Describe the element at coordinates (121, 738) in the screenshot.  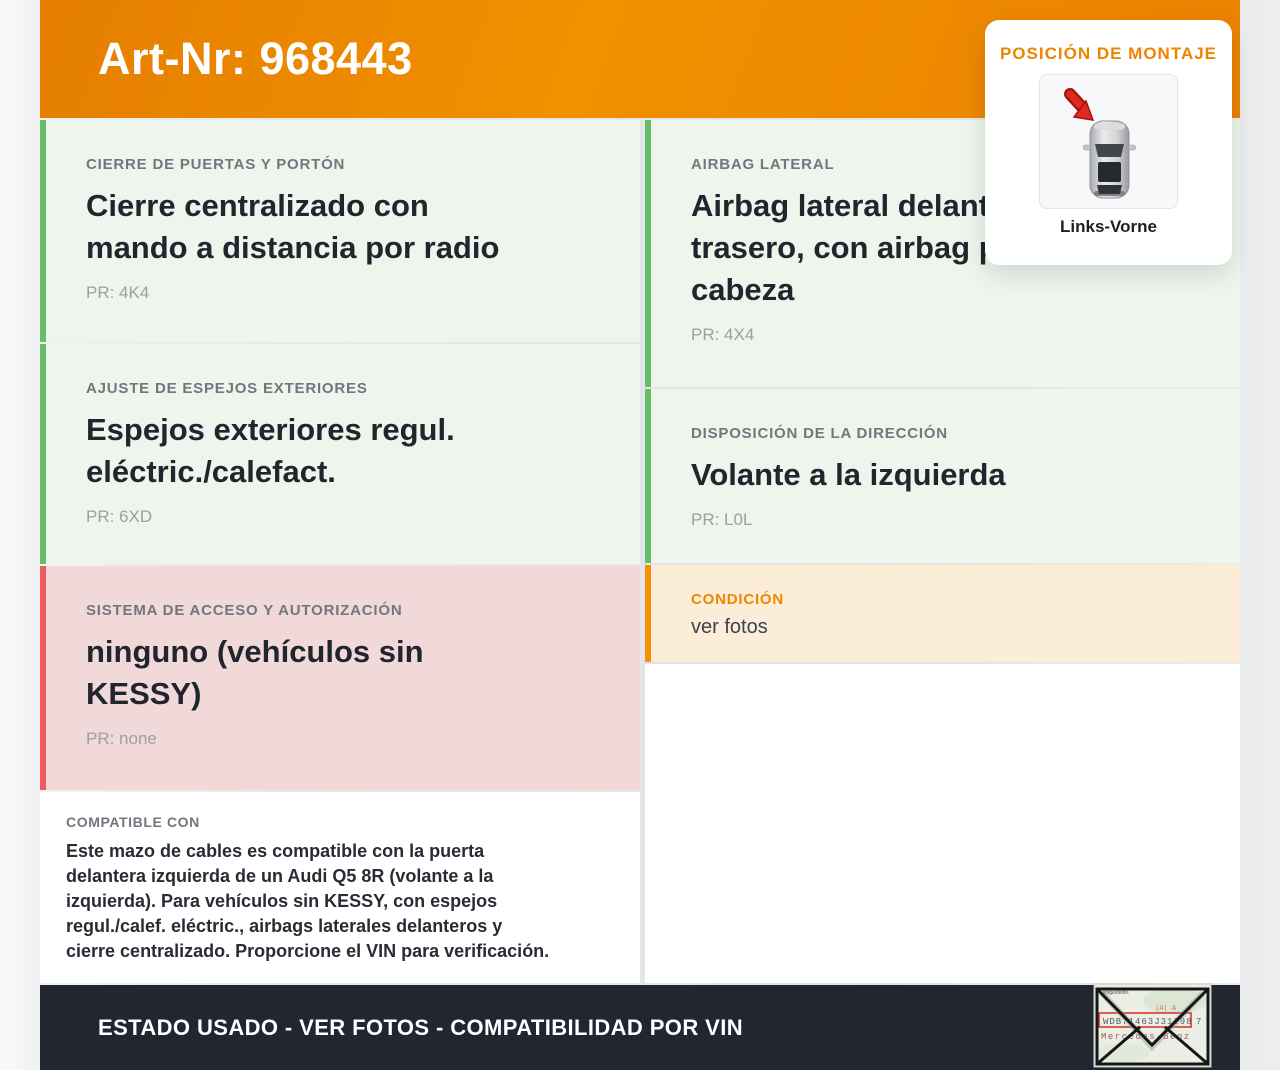
I see `pr-code: PR: none` at that location.